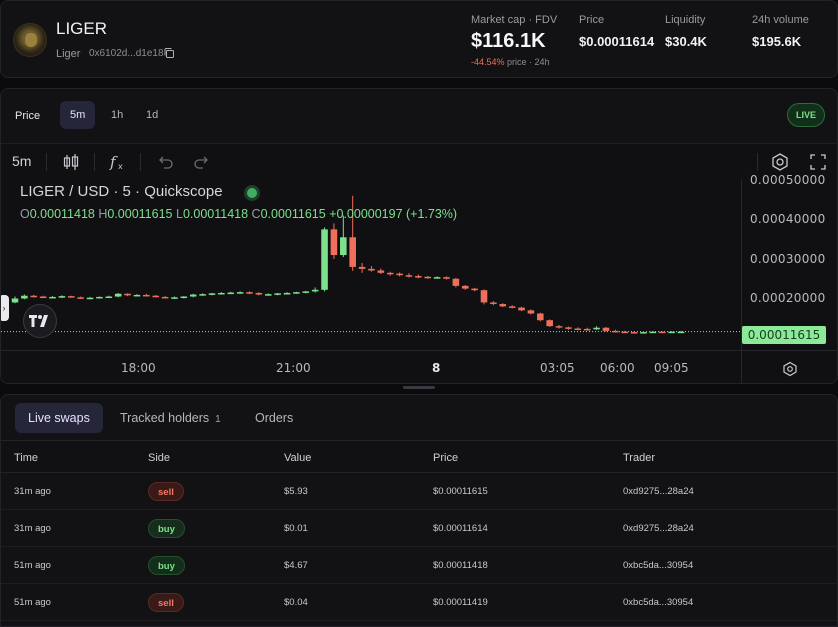 This screenshot has width=838, height=627. I want to click on chart-legend-title: LIGER / USD · 5 · Quickscope, so click(121, 191).